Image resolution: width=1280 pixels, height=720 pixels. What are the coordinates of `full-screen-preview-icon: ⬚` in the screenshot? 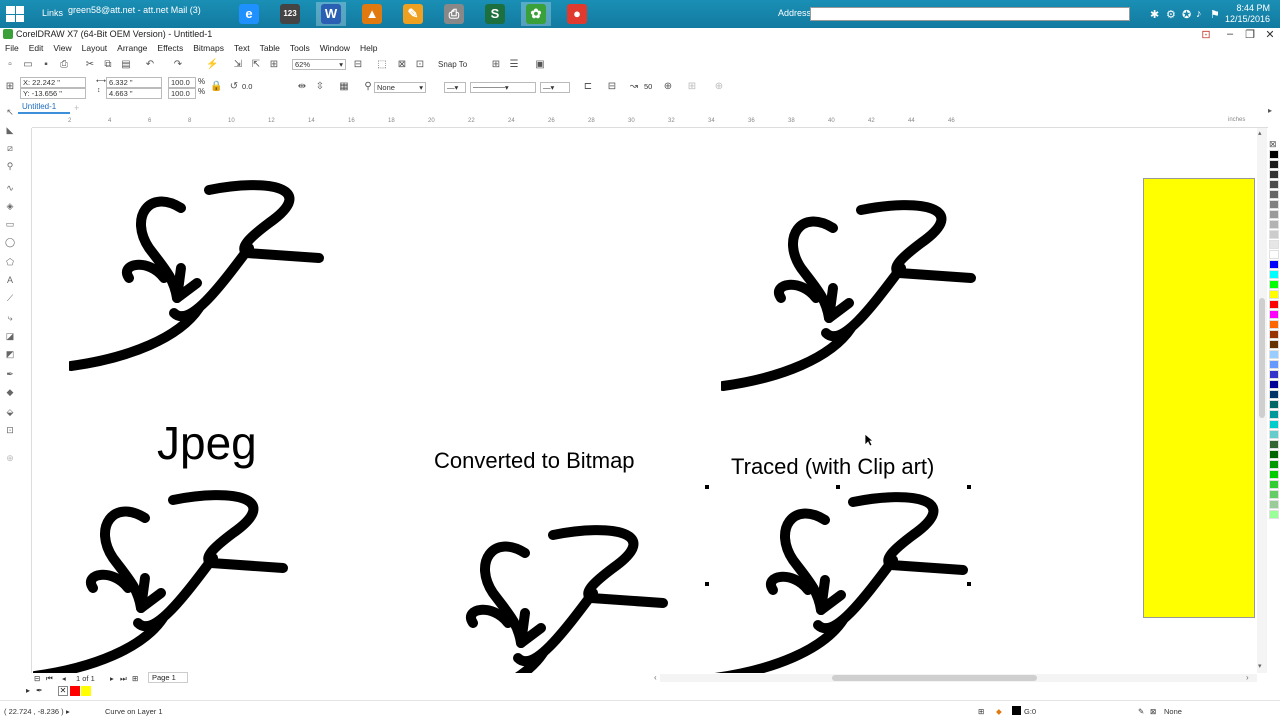 It's located at (382, 65).